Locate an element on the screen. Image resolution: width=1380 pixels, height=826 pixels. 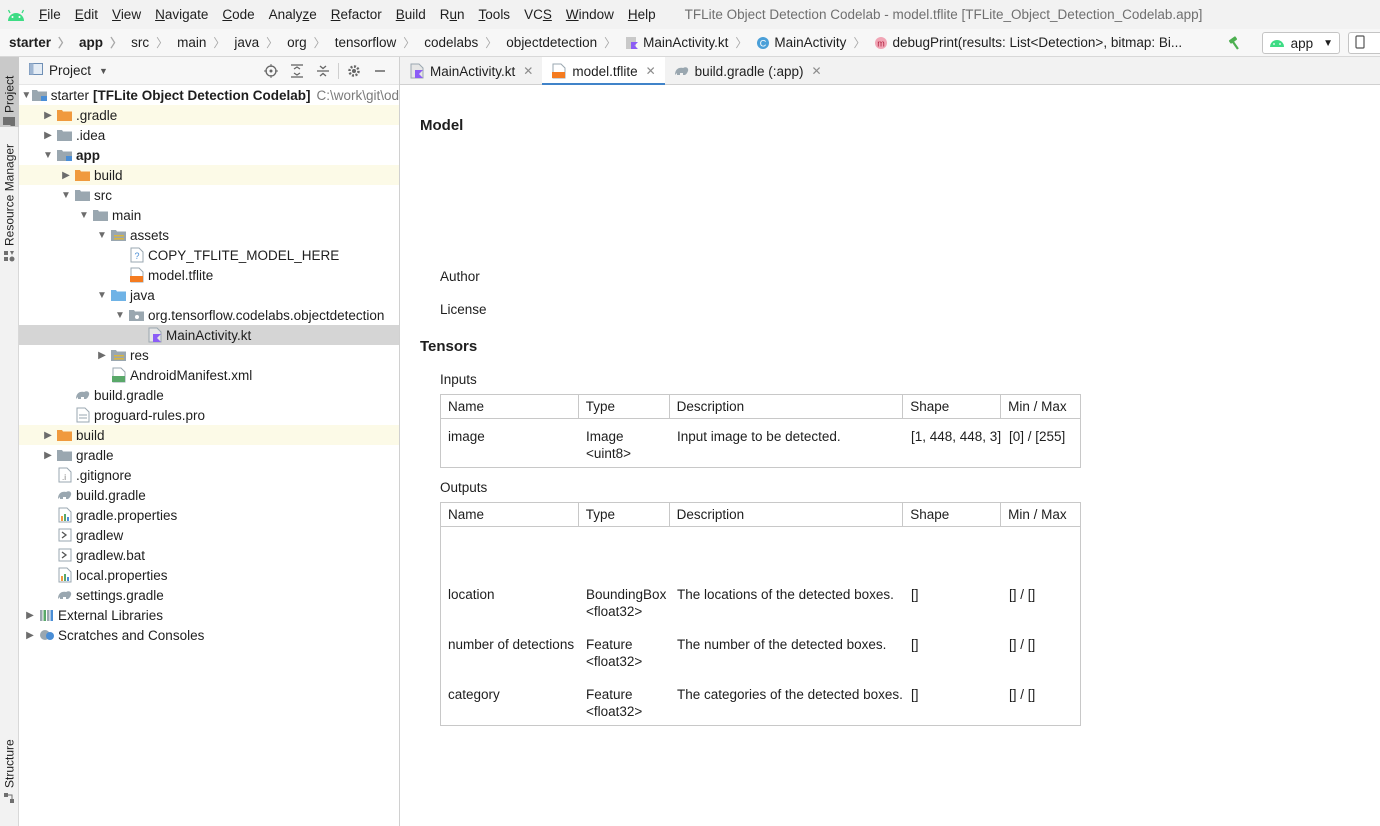
tree-item-gradle-folder: ▶ gradle is located at coordinates (209, 455).